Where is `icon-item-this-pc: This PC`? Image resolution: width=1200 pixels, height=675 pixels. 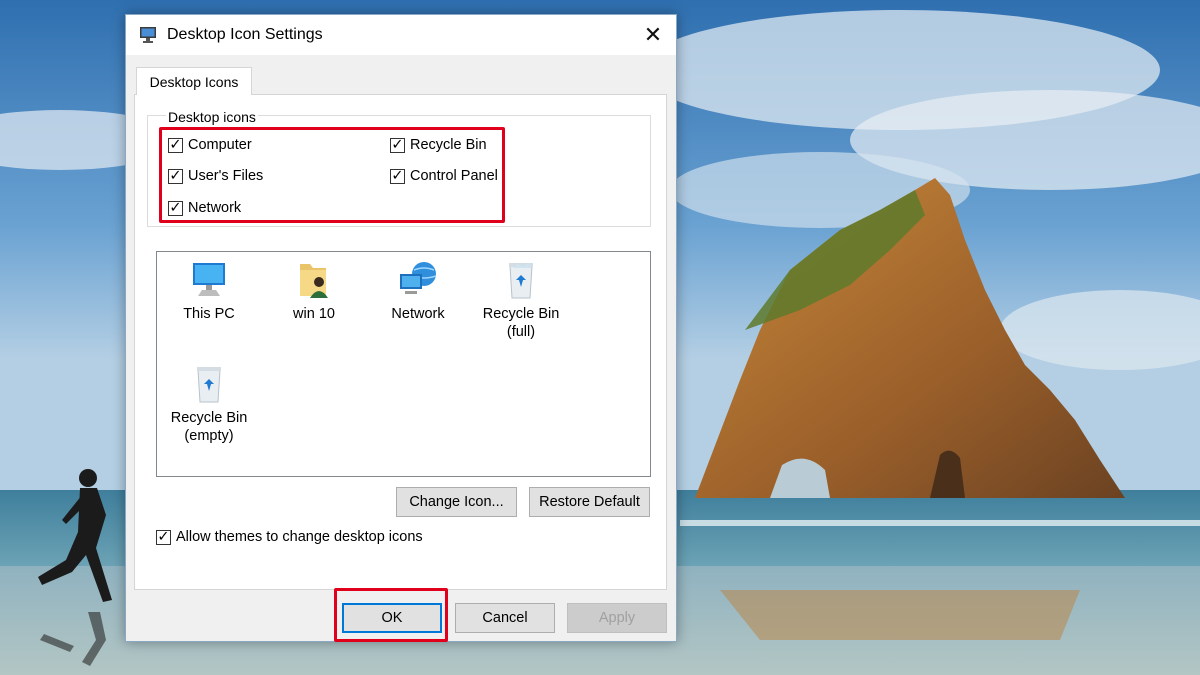 icon-item-this-pc: This PC is located at coordinates (209, 291).